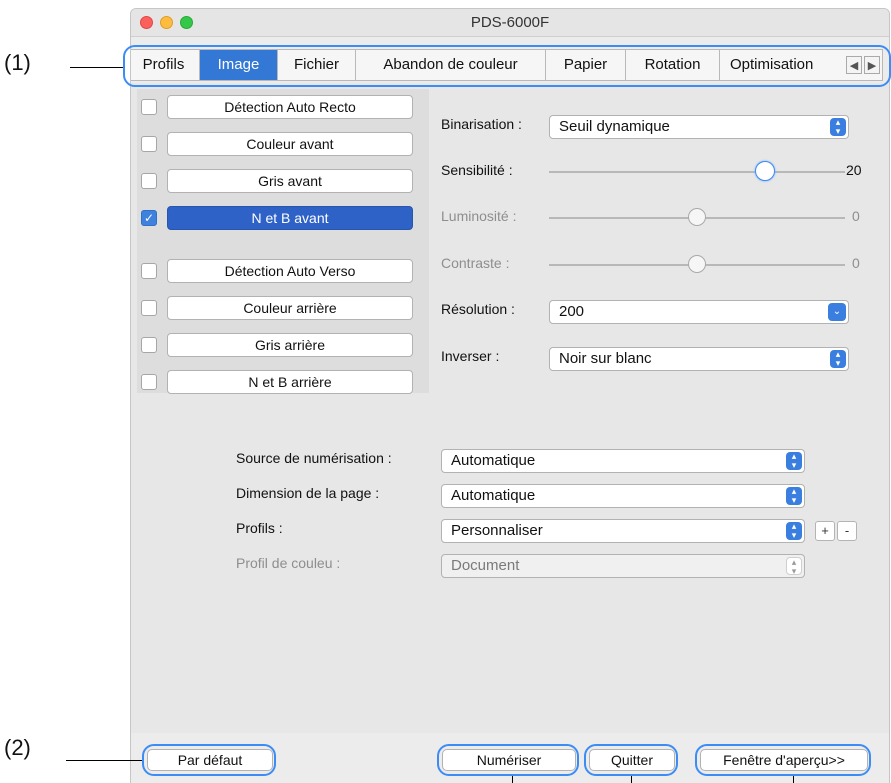 The height and width of the screenshot is (783, 891). Describe the element at coordinates (793, 779) in the screenshot. I see `callout-5-leader` at that location.